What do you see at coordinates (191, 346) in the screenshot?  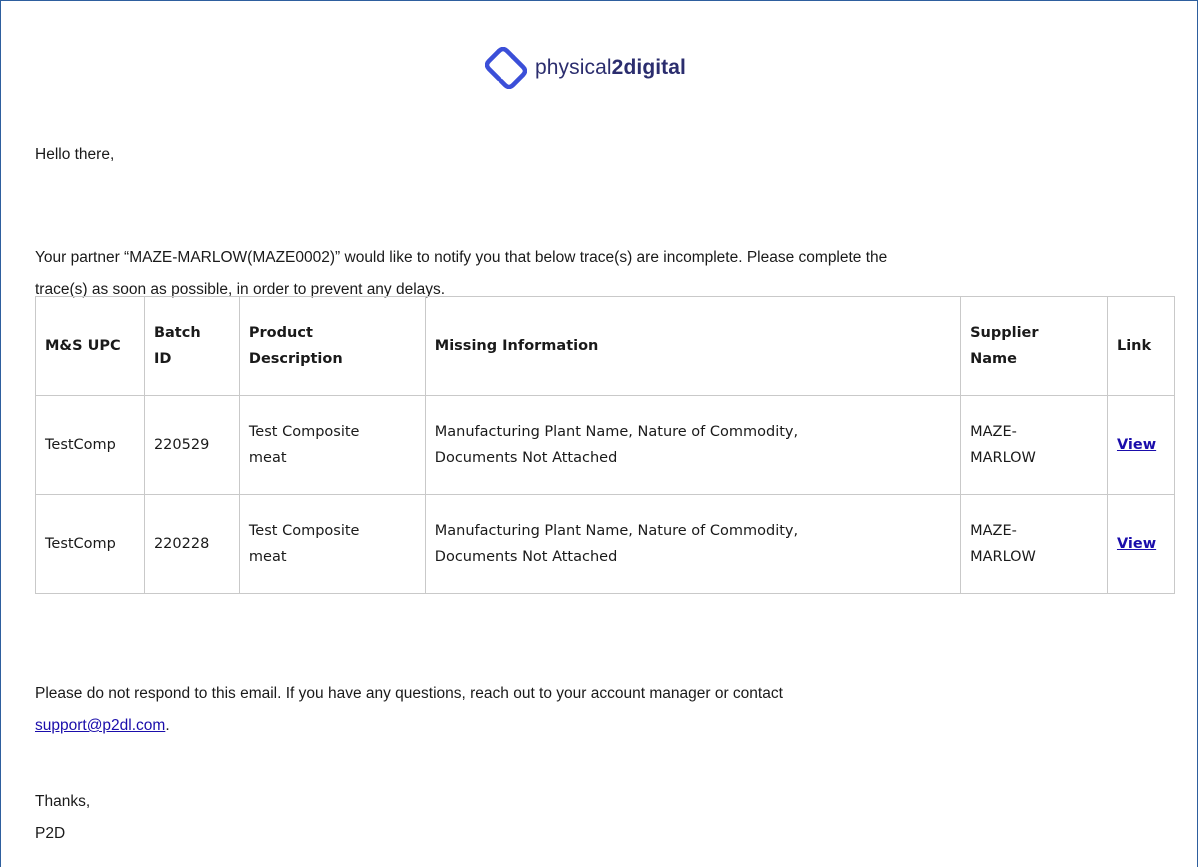 I see `header-batch-id: Batch ID` at bounding box center [191, 346].